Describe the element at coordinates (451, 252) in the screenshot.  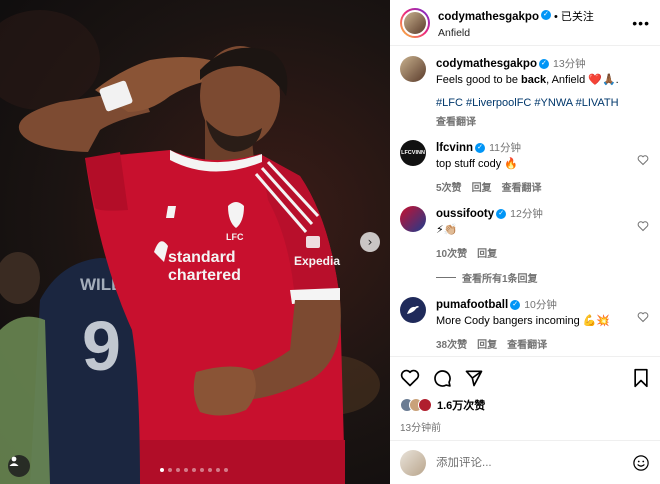
I see `comment-likes: 10次赞` at that location.